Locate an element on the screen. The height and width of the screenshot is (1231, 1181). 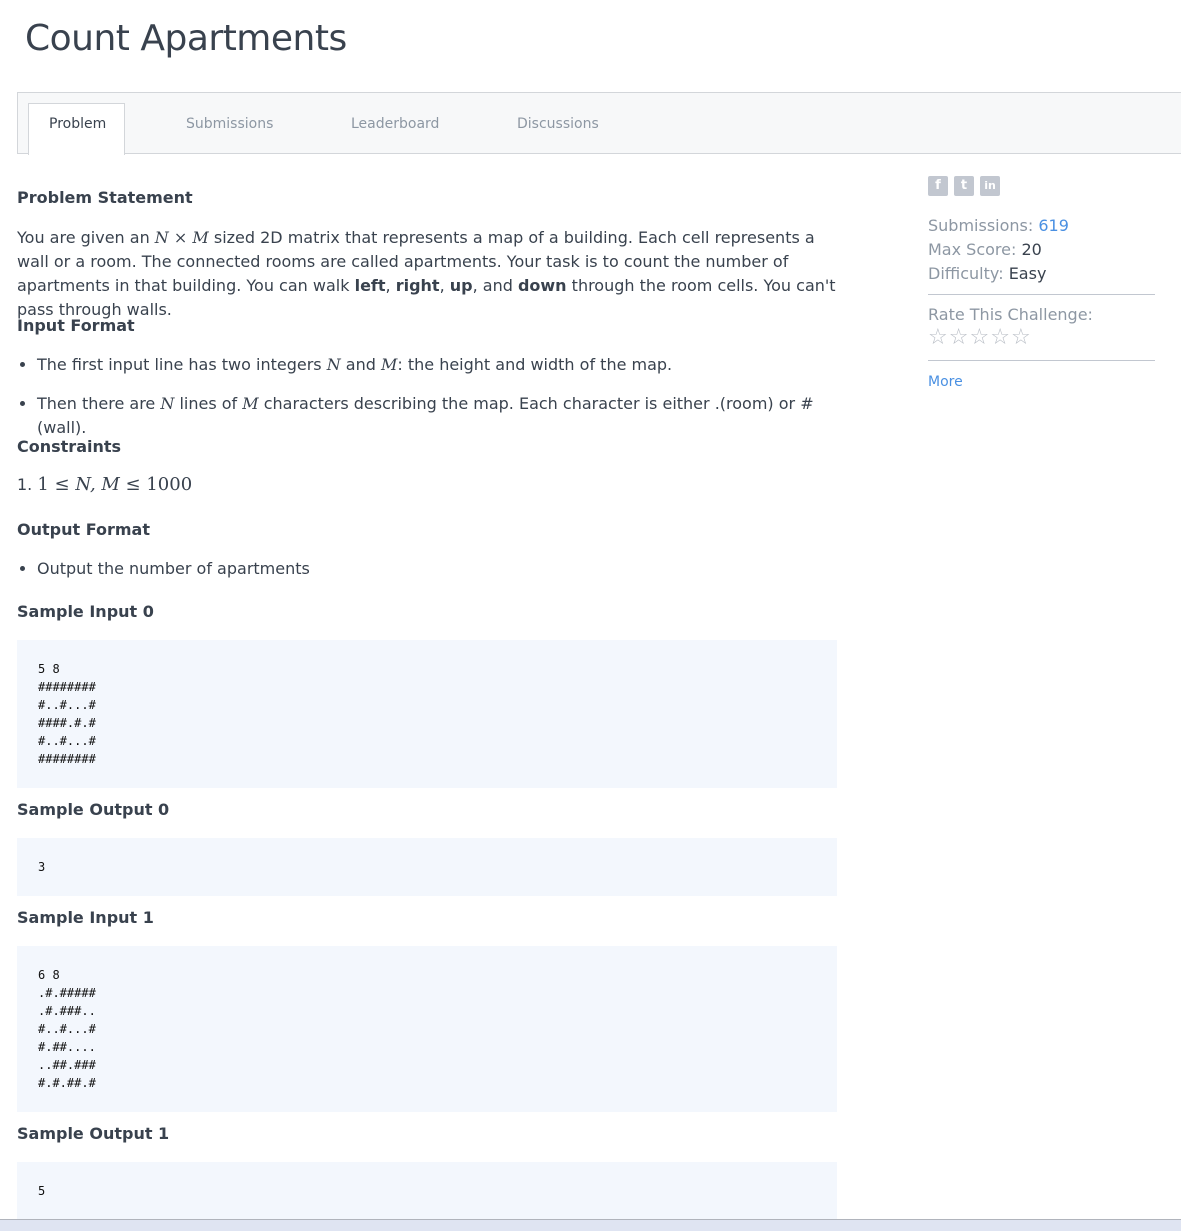
rating-stars: ☆☆☆☆☆ is located at coordinates (1041, 338).